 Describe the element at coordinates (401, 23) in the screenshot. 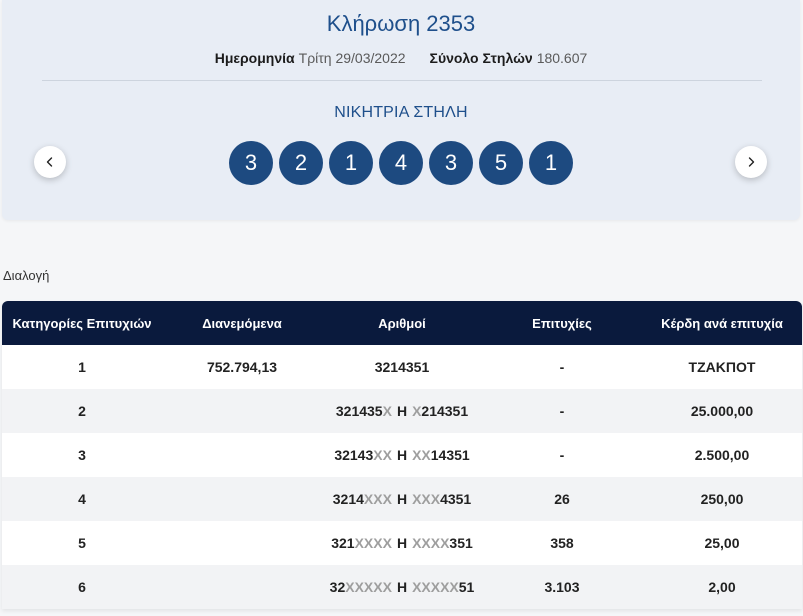

I see `draw-title: Κλήρωση 2353` at that location.